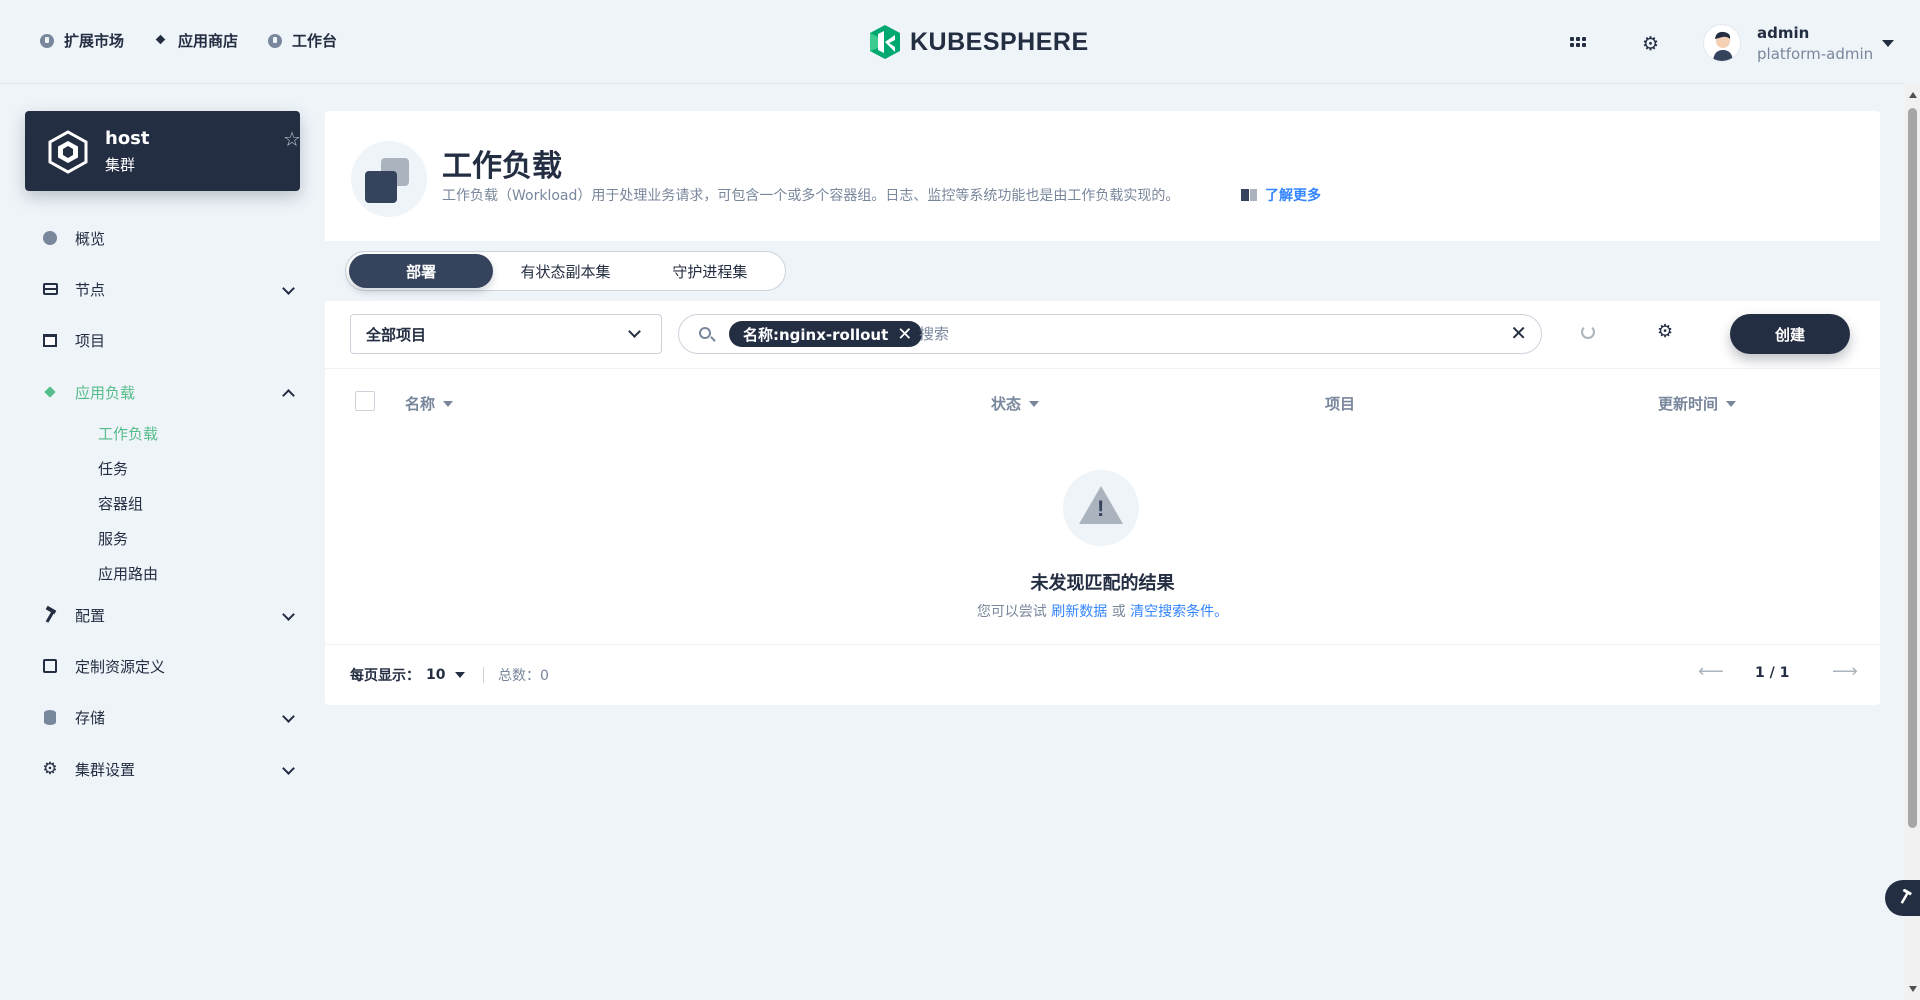  I want to click on sidebar-subitem-ingresses: 应用路由, so click(128, 573).